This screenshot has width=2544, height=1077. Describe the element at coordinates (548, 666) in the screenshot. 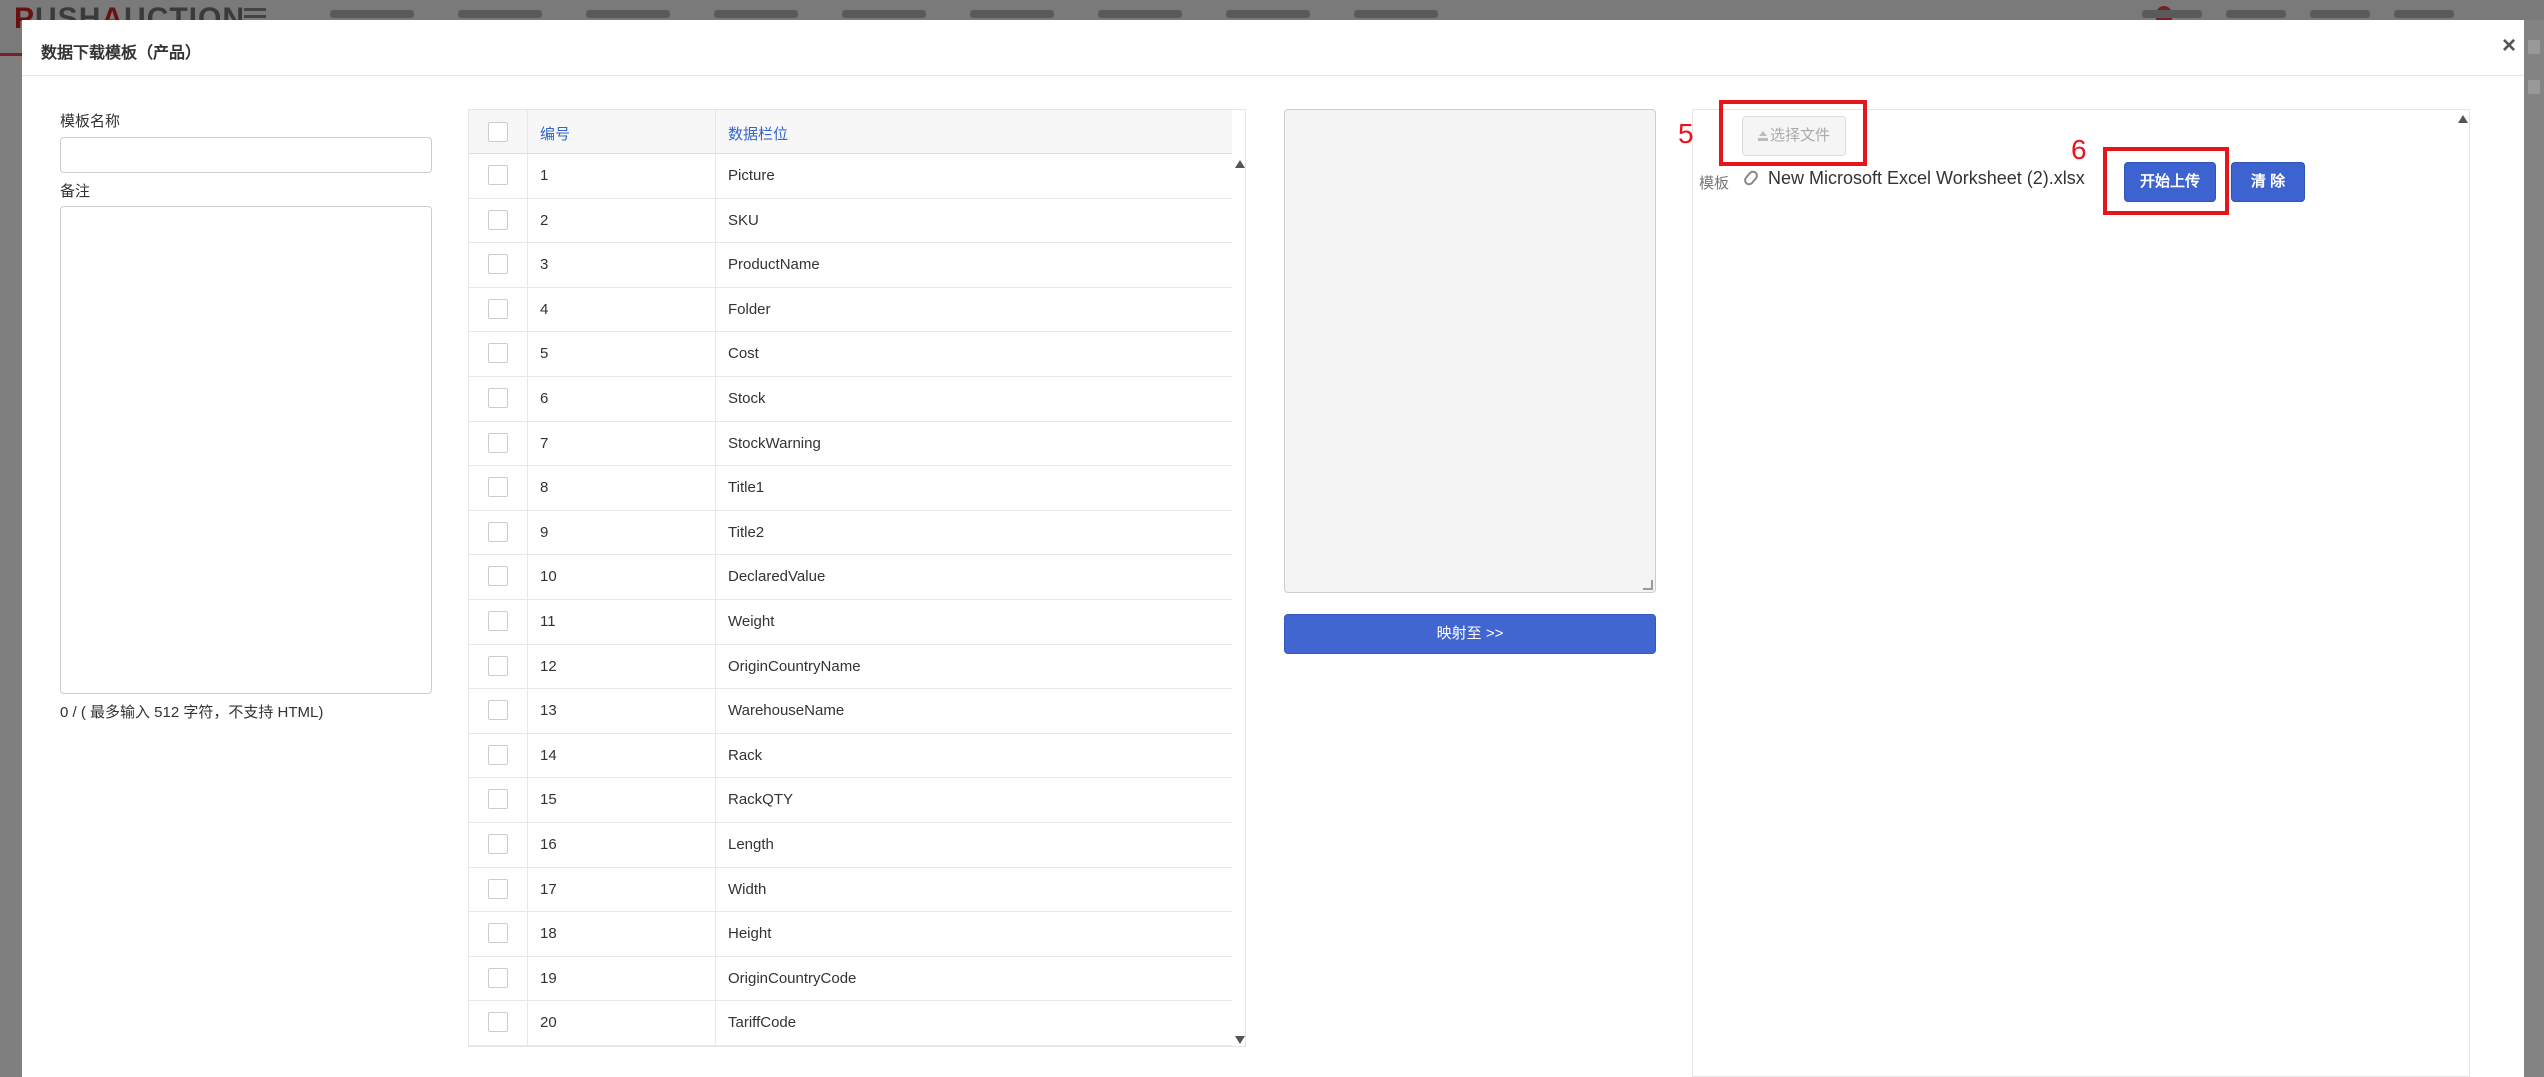

I see `row-number: 12` at that location.